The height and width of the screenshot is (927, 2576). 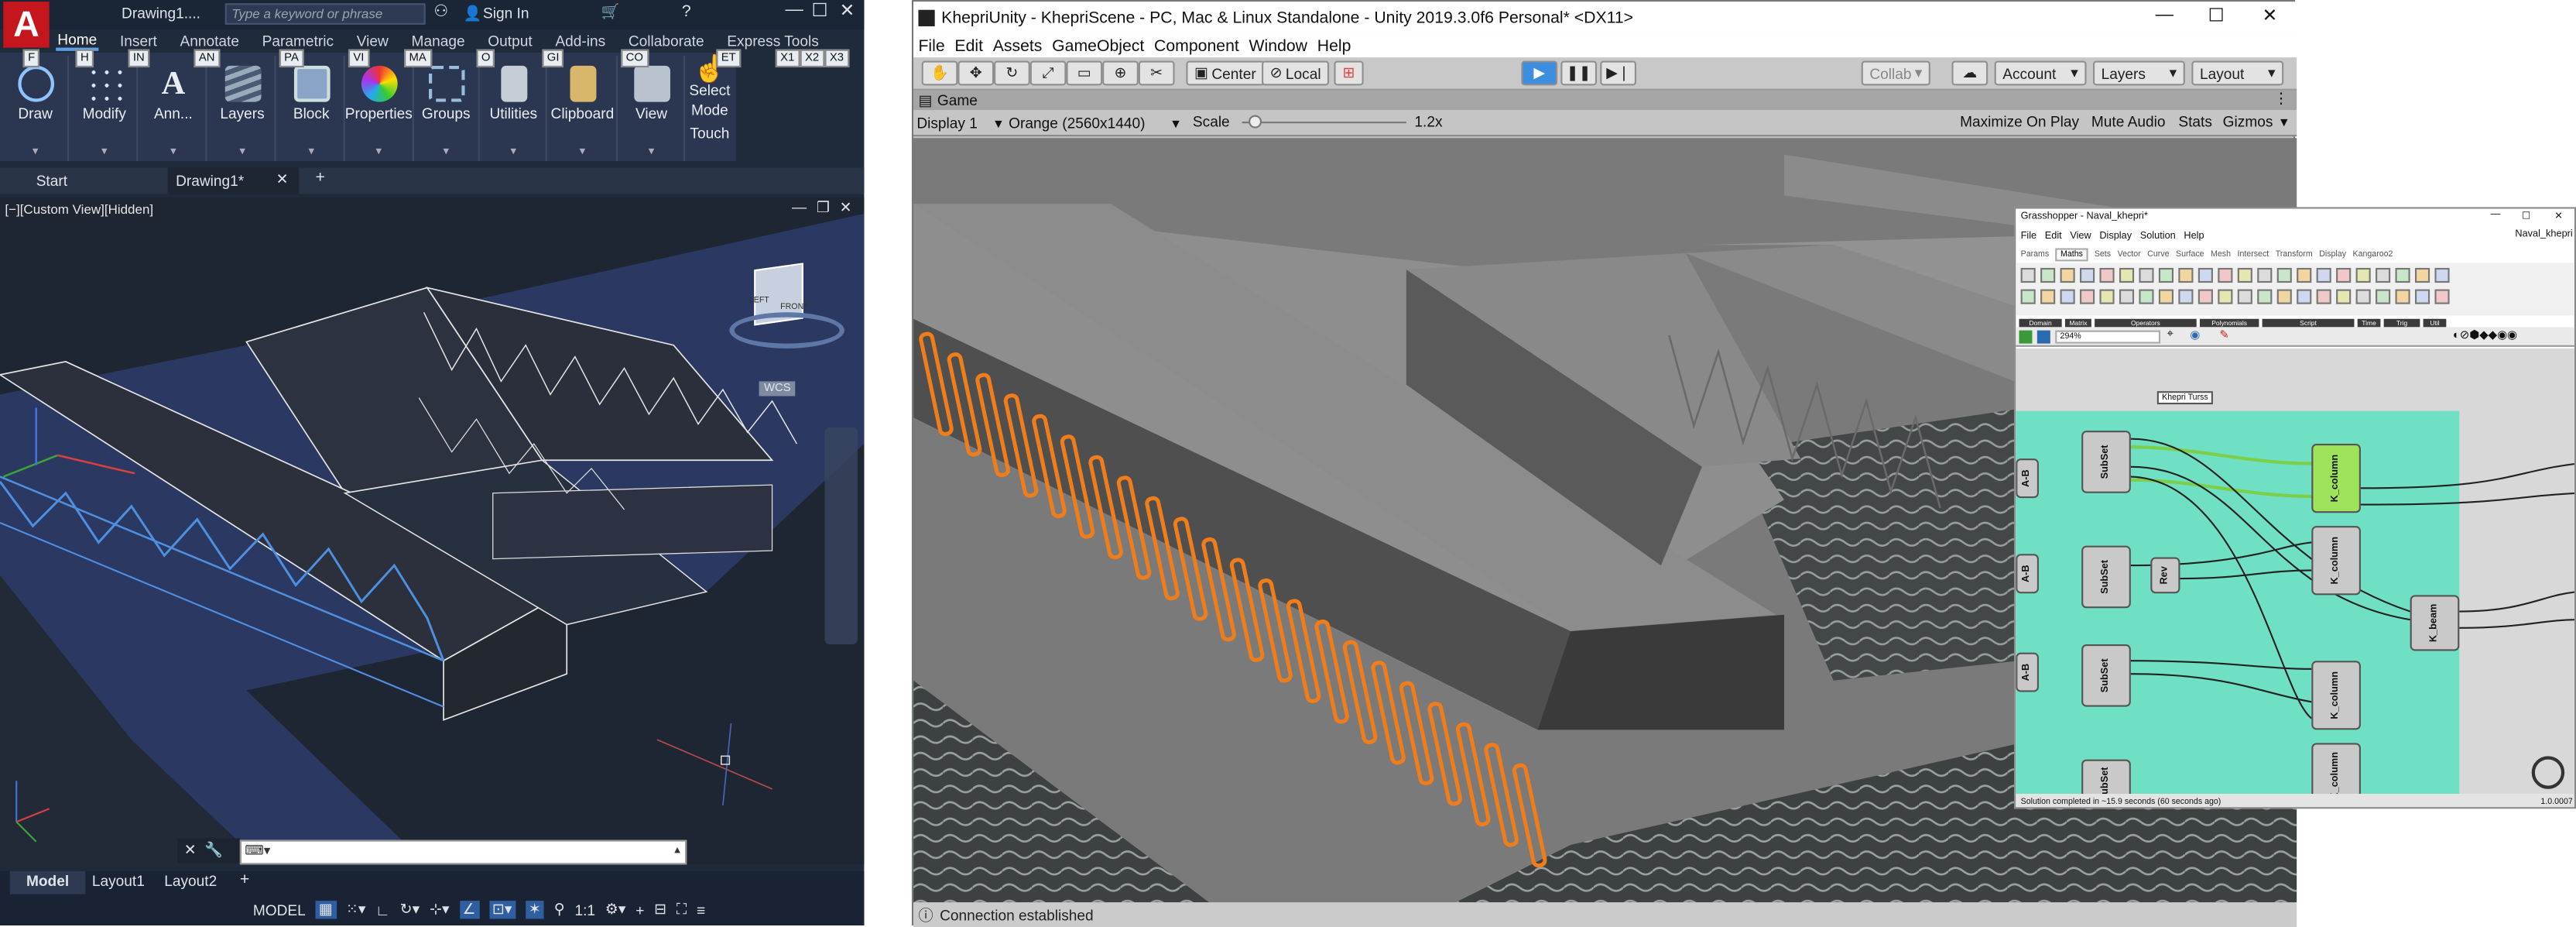 What do you see at coordinates (2080, 237) in the screenshot?
I see `menu-view: View` at bounding box center [2080, 237].